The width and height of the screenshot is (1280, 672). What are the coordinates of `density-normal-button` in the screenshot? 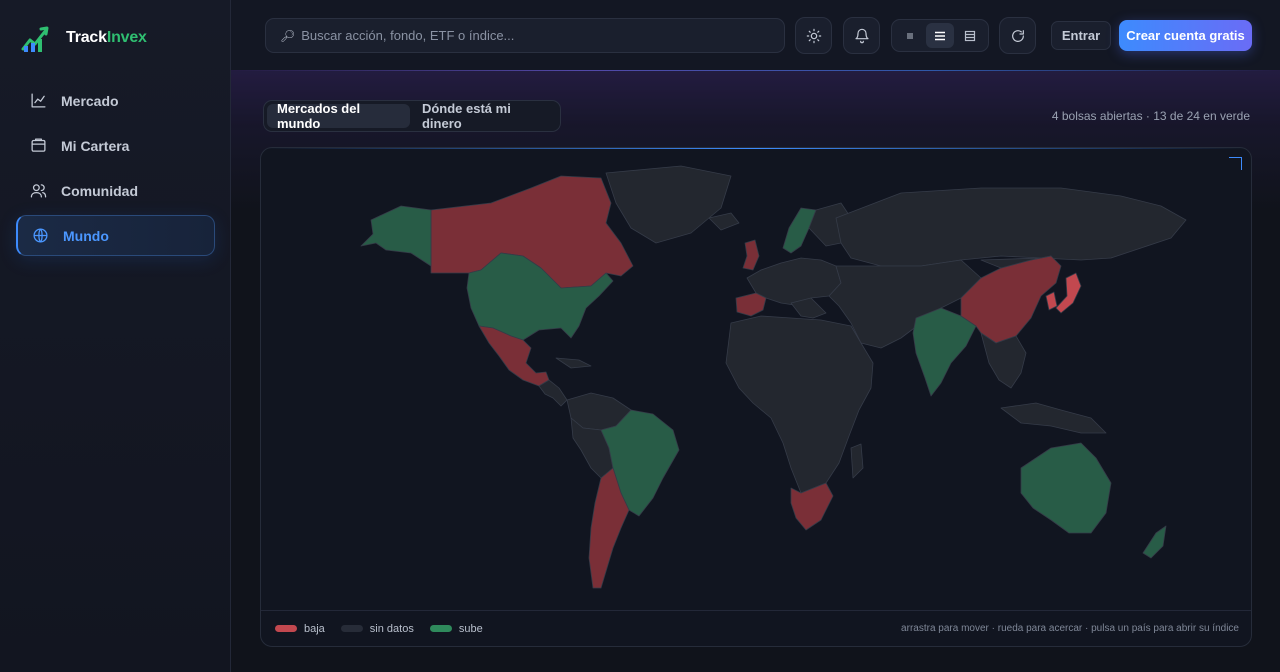 It's located at (940, 35).